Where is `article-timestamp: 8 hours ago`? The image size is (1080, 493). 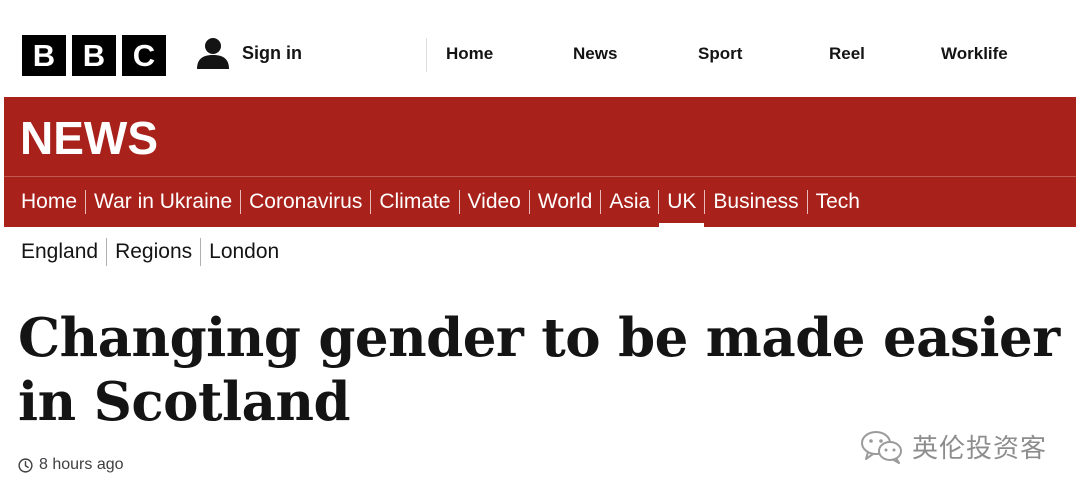
article-timestamp: 8 hours ago is located at coordinates (71, 465).